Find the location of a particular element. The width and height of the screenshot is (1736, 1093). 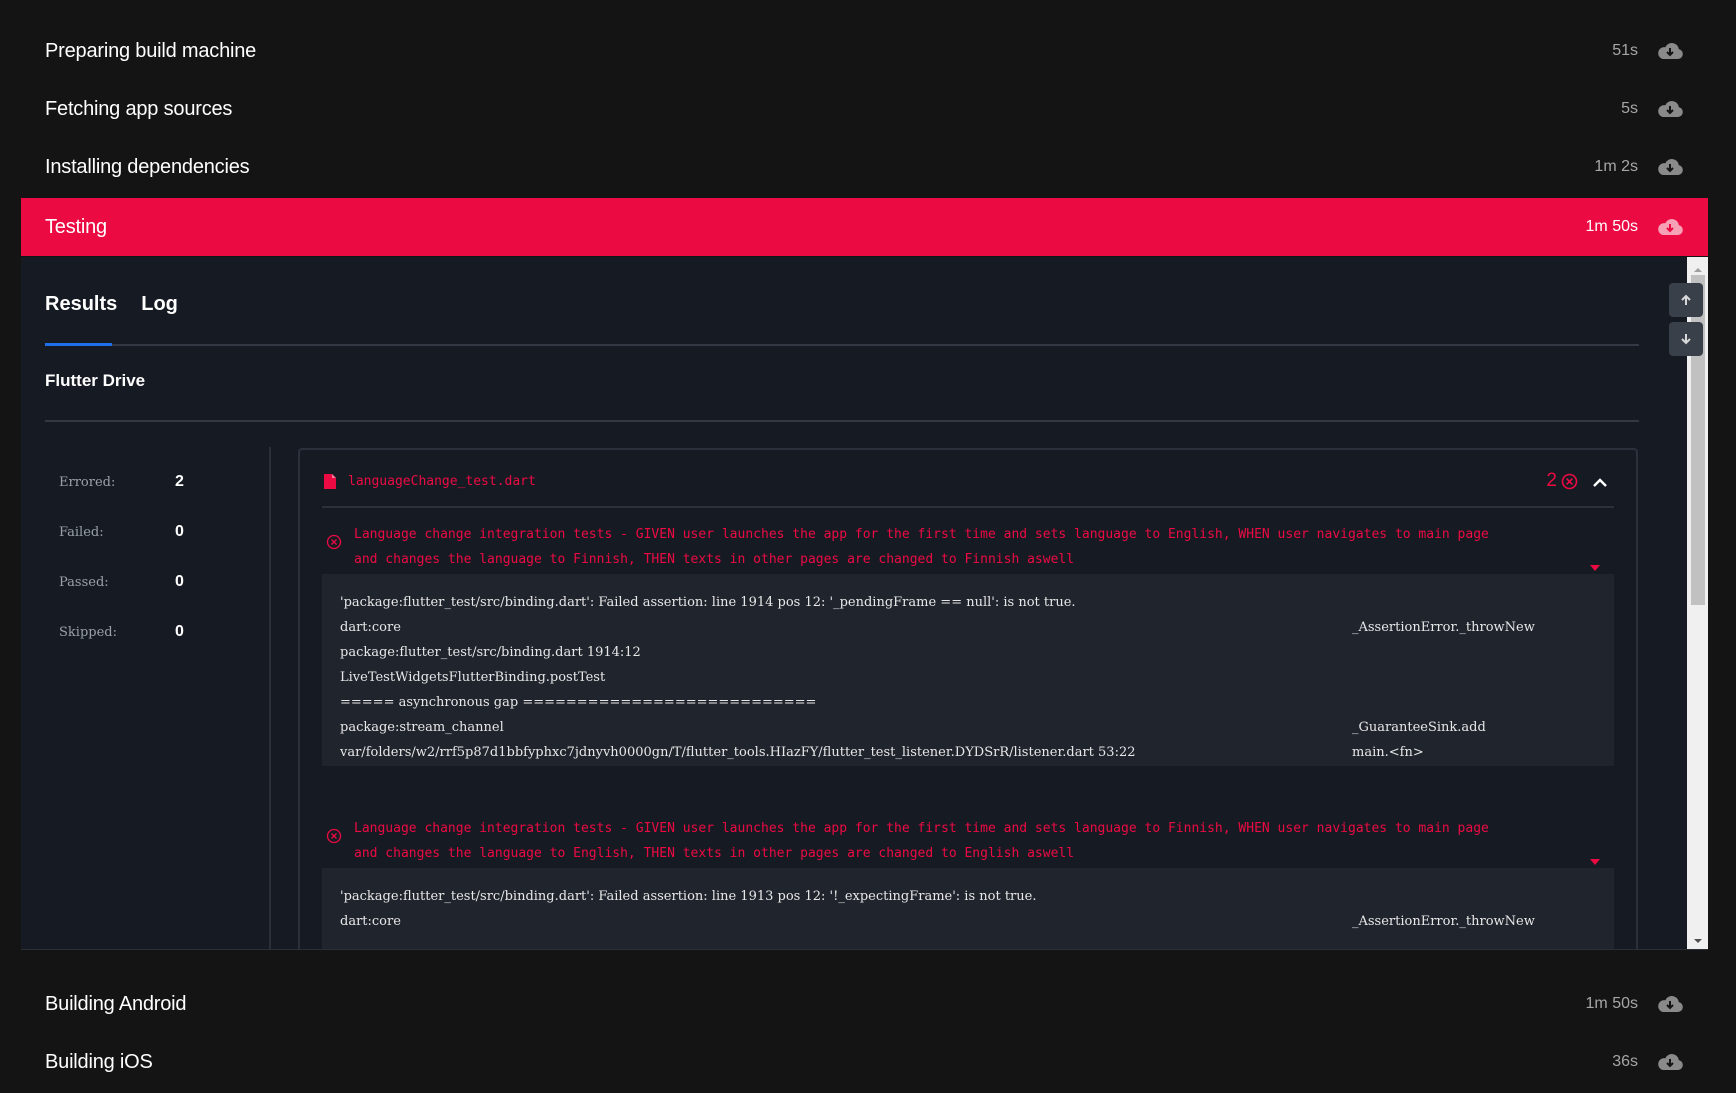

section-divider is located at coordinates (842, 421).